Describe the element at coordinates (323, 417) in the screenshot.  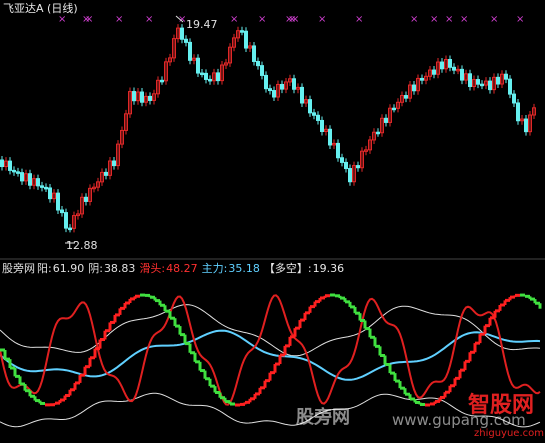
I see `watermark-cn: 股旁网` at that location.